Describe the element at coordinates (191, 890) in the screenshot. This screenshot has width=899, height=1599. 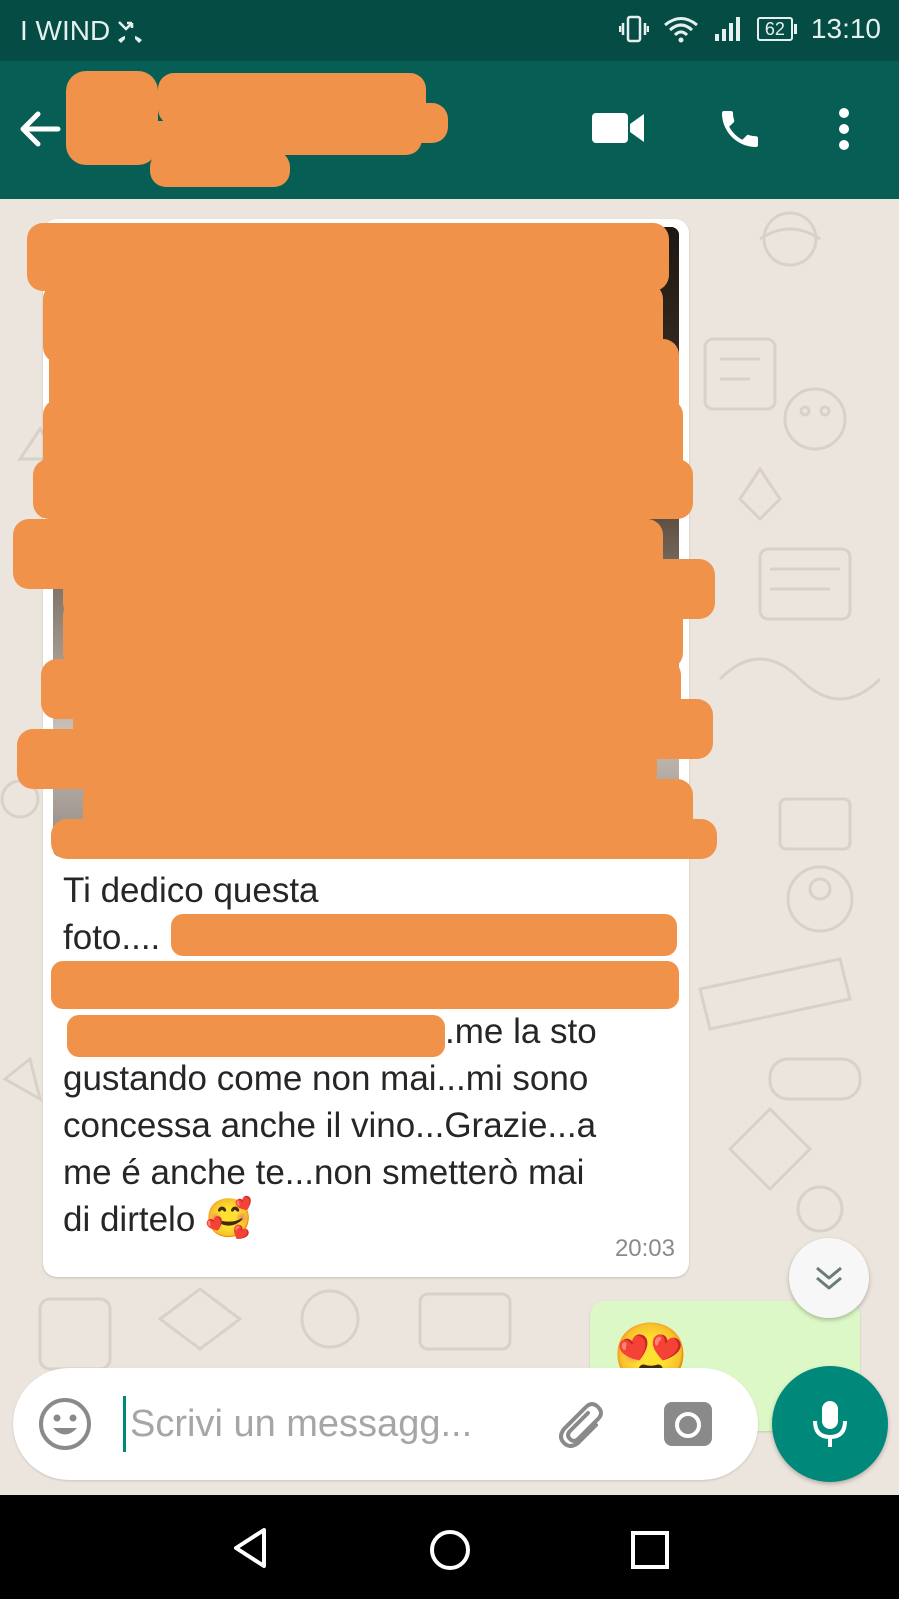
I see `message-line-1: Ti dedico questa` at that location.